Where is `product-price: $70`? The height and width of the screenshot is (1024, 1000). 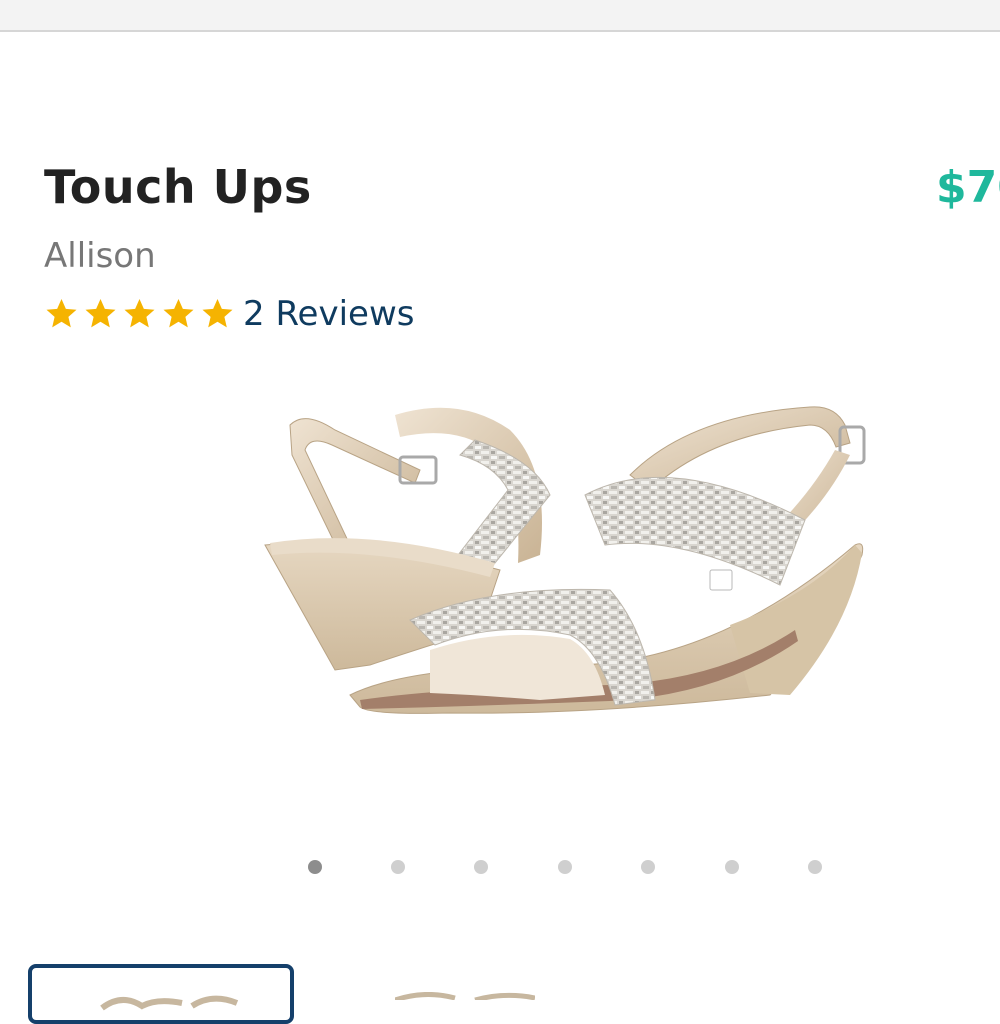 product-price: $70 is located at coordinates (968, 187).